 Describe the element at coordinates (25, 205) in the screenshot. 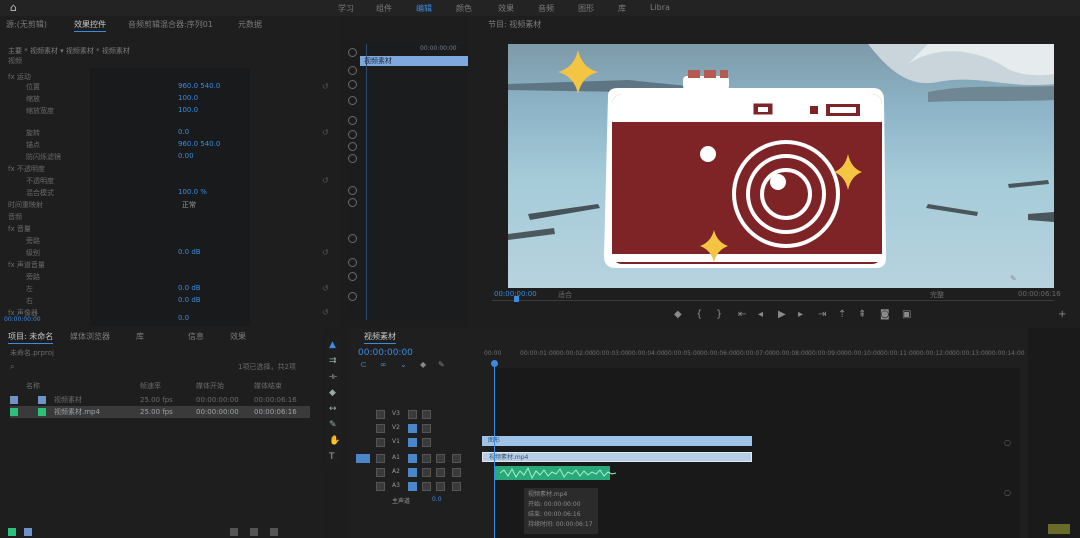

I see `effect-row: 时间重映射` at that location.